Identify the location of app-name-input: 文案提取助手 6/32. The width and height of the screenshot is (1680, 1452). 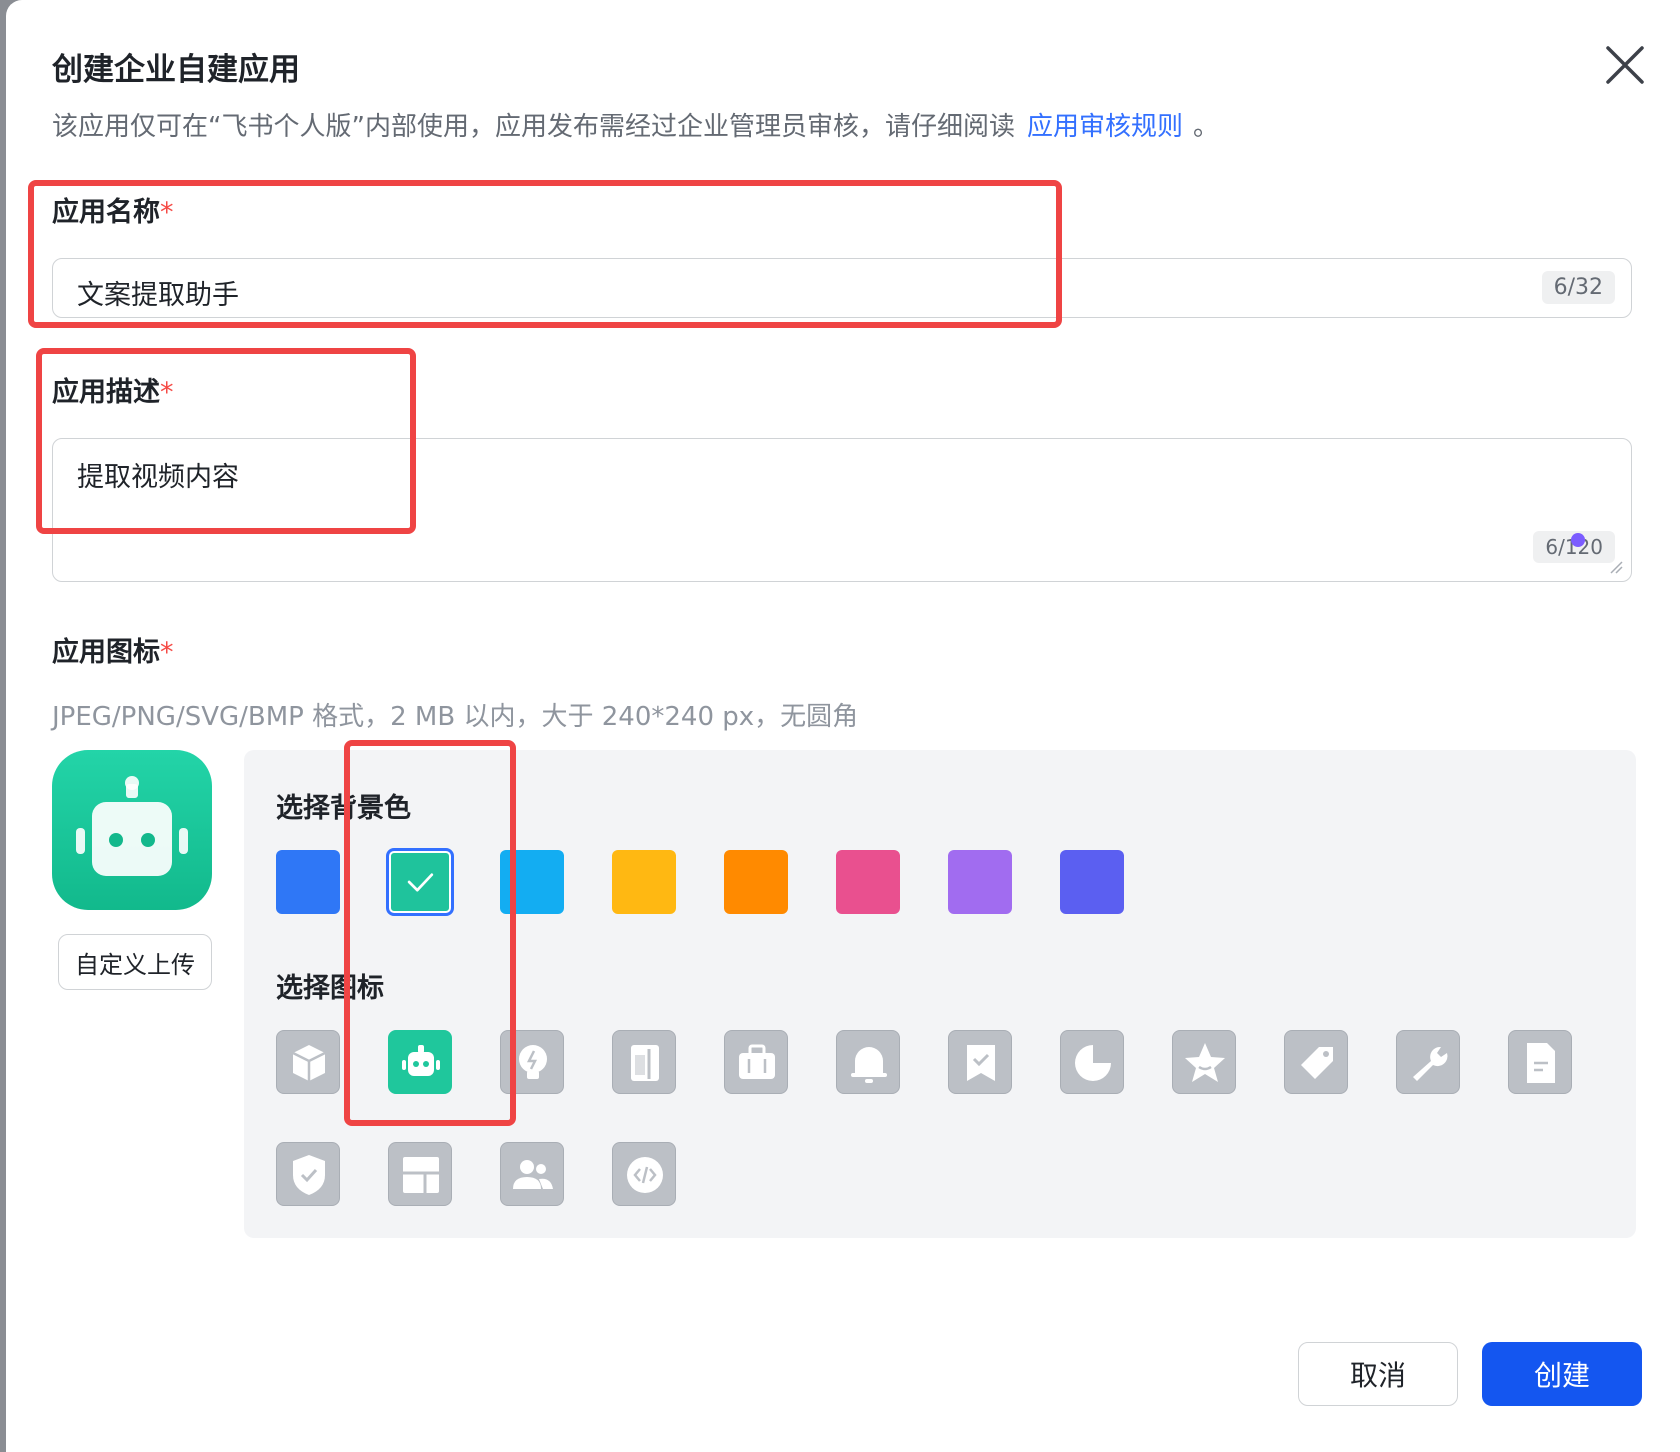
(842, 288).